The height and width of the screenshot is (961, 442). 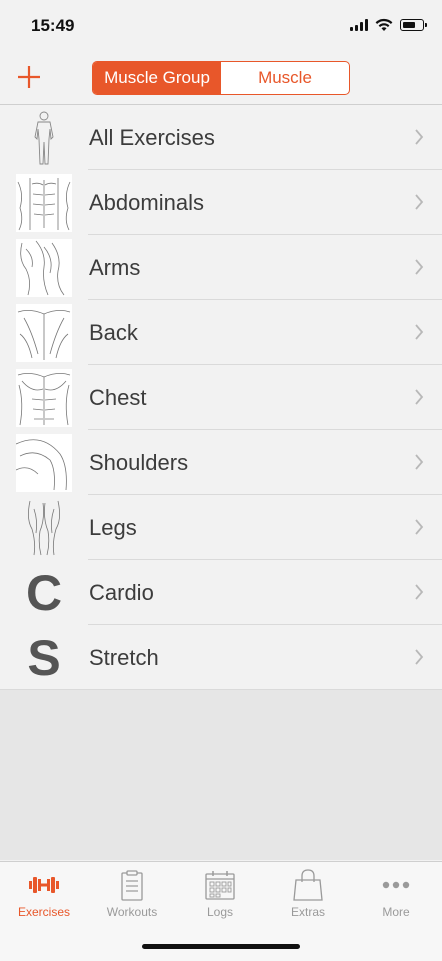 What do you see at coordinates (44, 885) in the screenshot?
I see `dumbbell-icon` at bounding box center [44, 885].